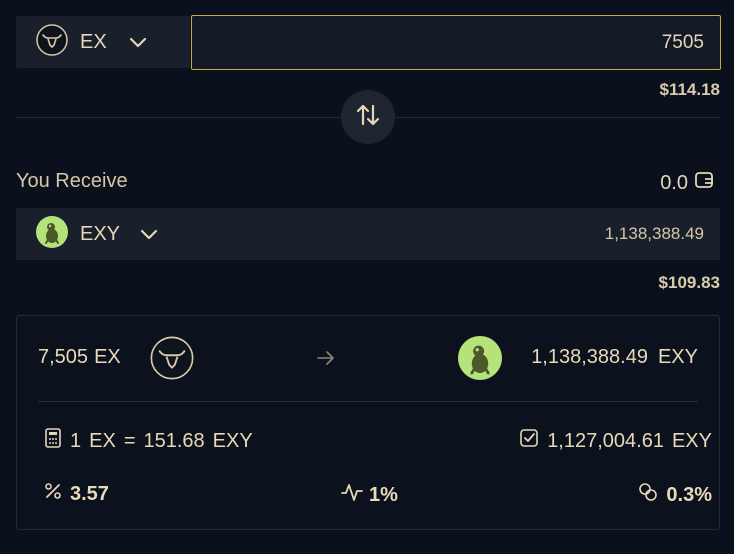  What do you see at coordinates (102, 440) in the screenshot?
I see `rate-base-symbol: EX` at bounding box center [102, 440].